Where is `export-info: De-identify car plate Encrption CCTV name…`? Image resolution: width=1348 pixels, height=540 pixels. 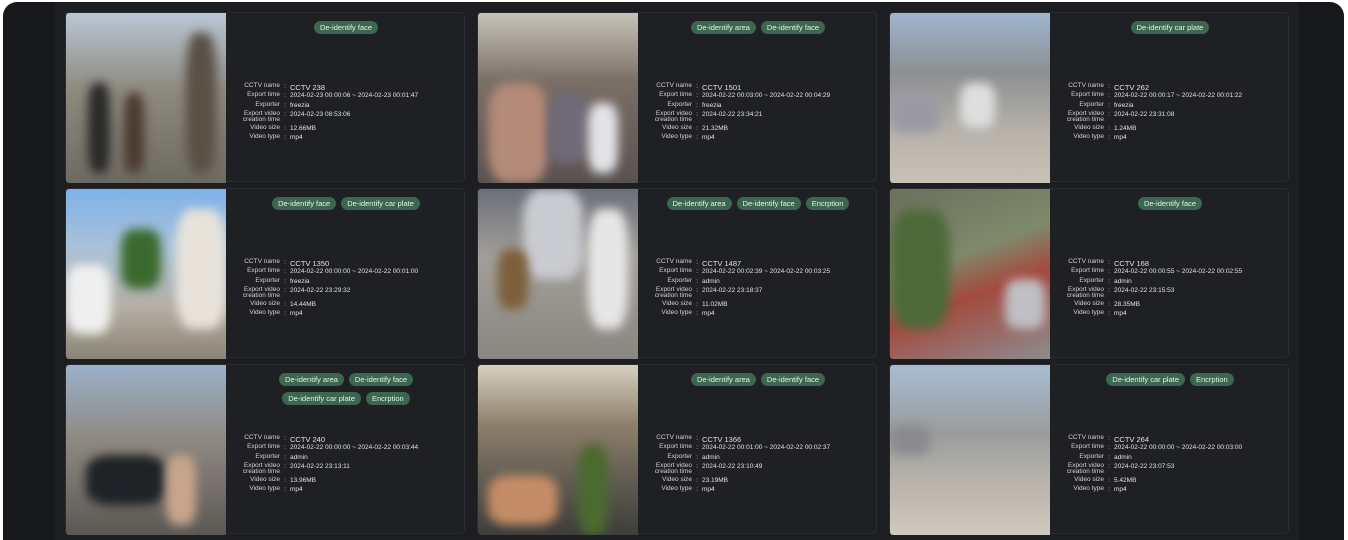 export-info: De-identify car plate Encrption CCTV name… is located at coordinates (1170, 450).